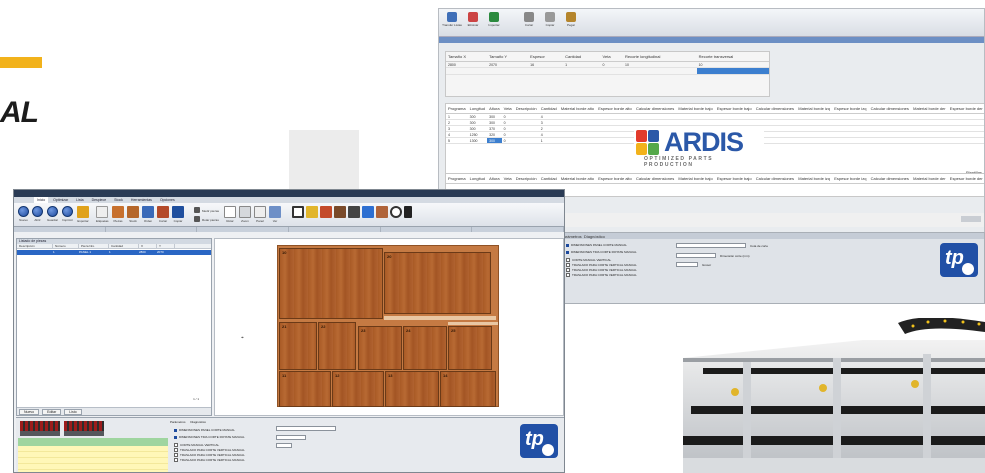 The height and width of the screenshot is (473, 985). Describe the element at coordinates (163, 214) in the screenshot. I see `cut-button: Cortar` at that location.